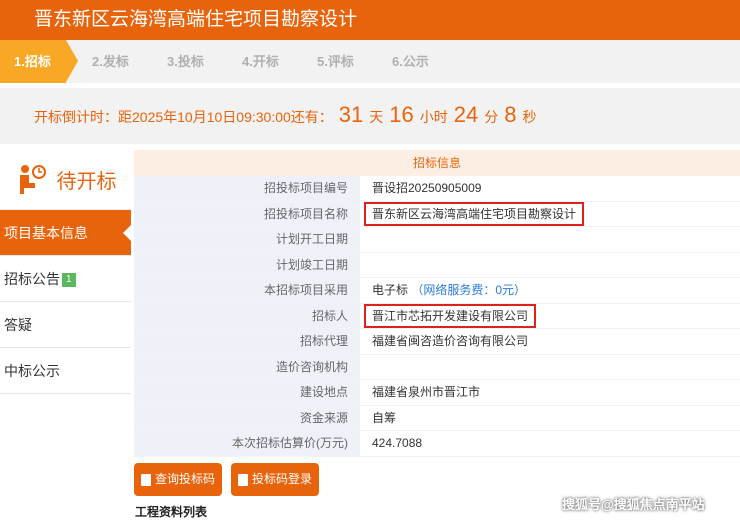  Describe the element at coordinates (227, 479) in the screenshot. I see `action-buttons: 查询投标码 投标码登录` at that location.